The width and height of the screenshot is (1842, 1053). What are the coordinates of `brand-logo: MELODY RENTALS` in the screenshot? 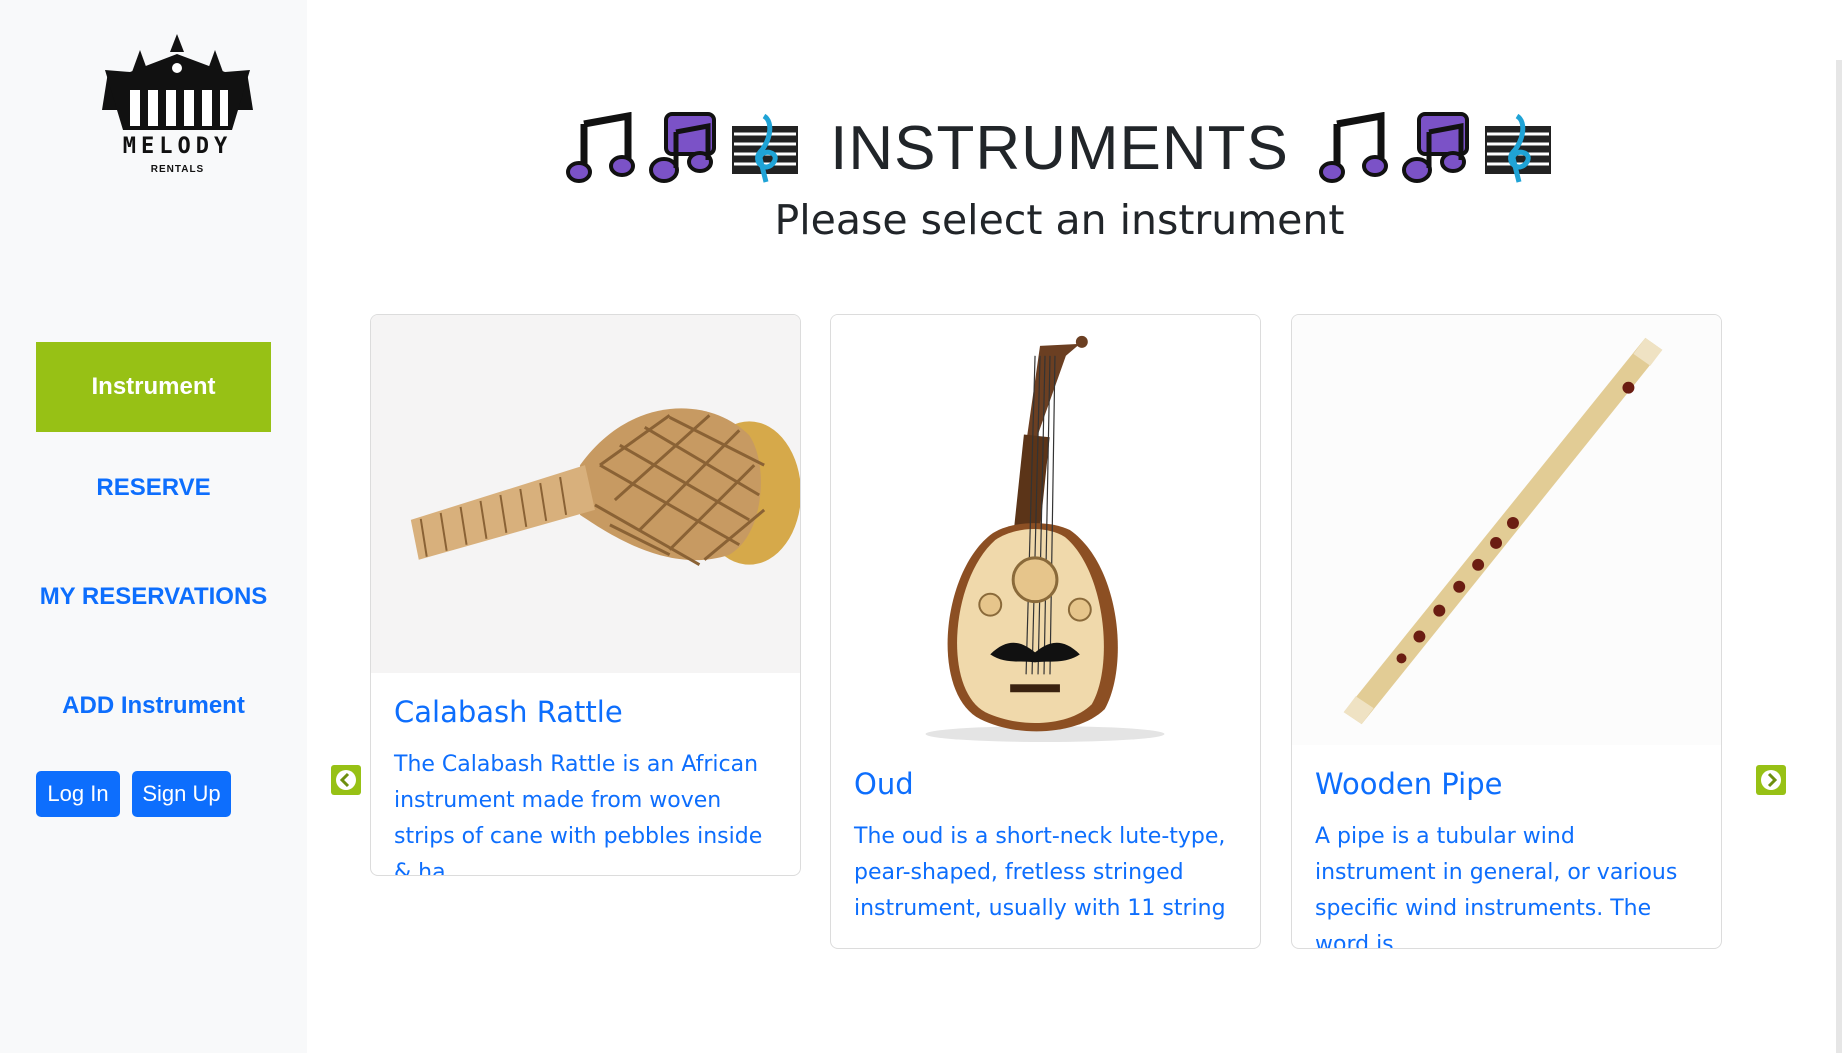 It's located at (177, 105).